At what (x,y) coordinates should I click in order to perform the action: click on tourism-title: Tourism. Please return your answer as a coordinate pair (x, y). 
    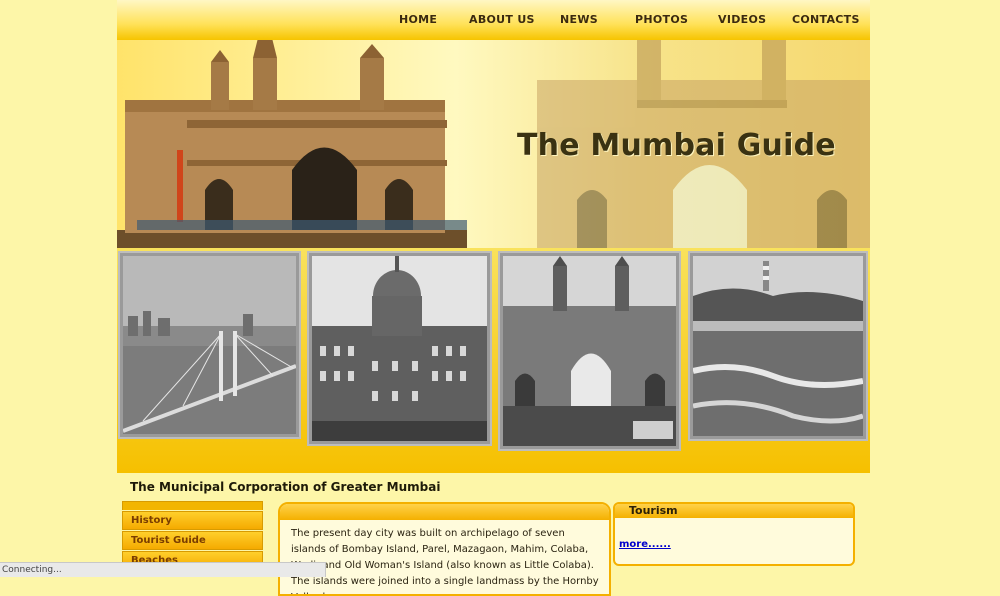
    Looking at the image, I should click on (734, 511).